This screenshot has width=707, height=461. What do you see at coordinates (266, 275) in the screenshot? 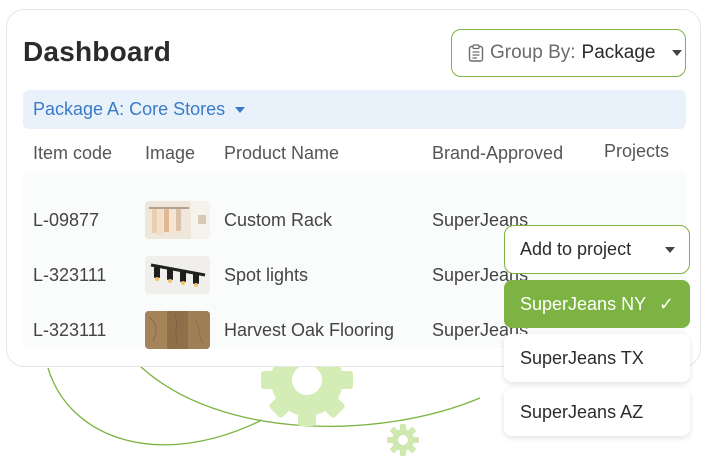
I see `product-name: Spot lights` at bounding box center [266, 275].